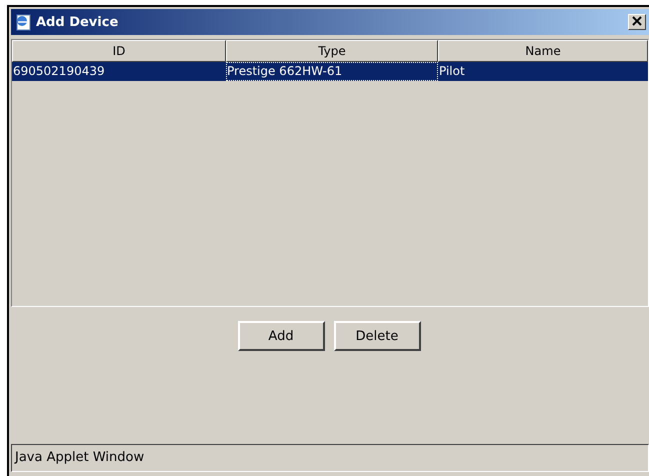 The height and width of the screenshot is (476, 649). What do you see at coordinates (452, 71) in the screenshot?
I see `table-cell-text: Pilot` at bounding box center [452, 71].